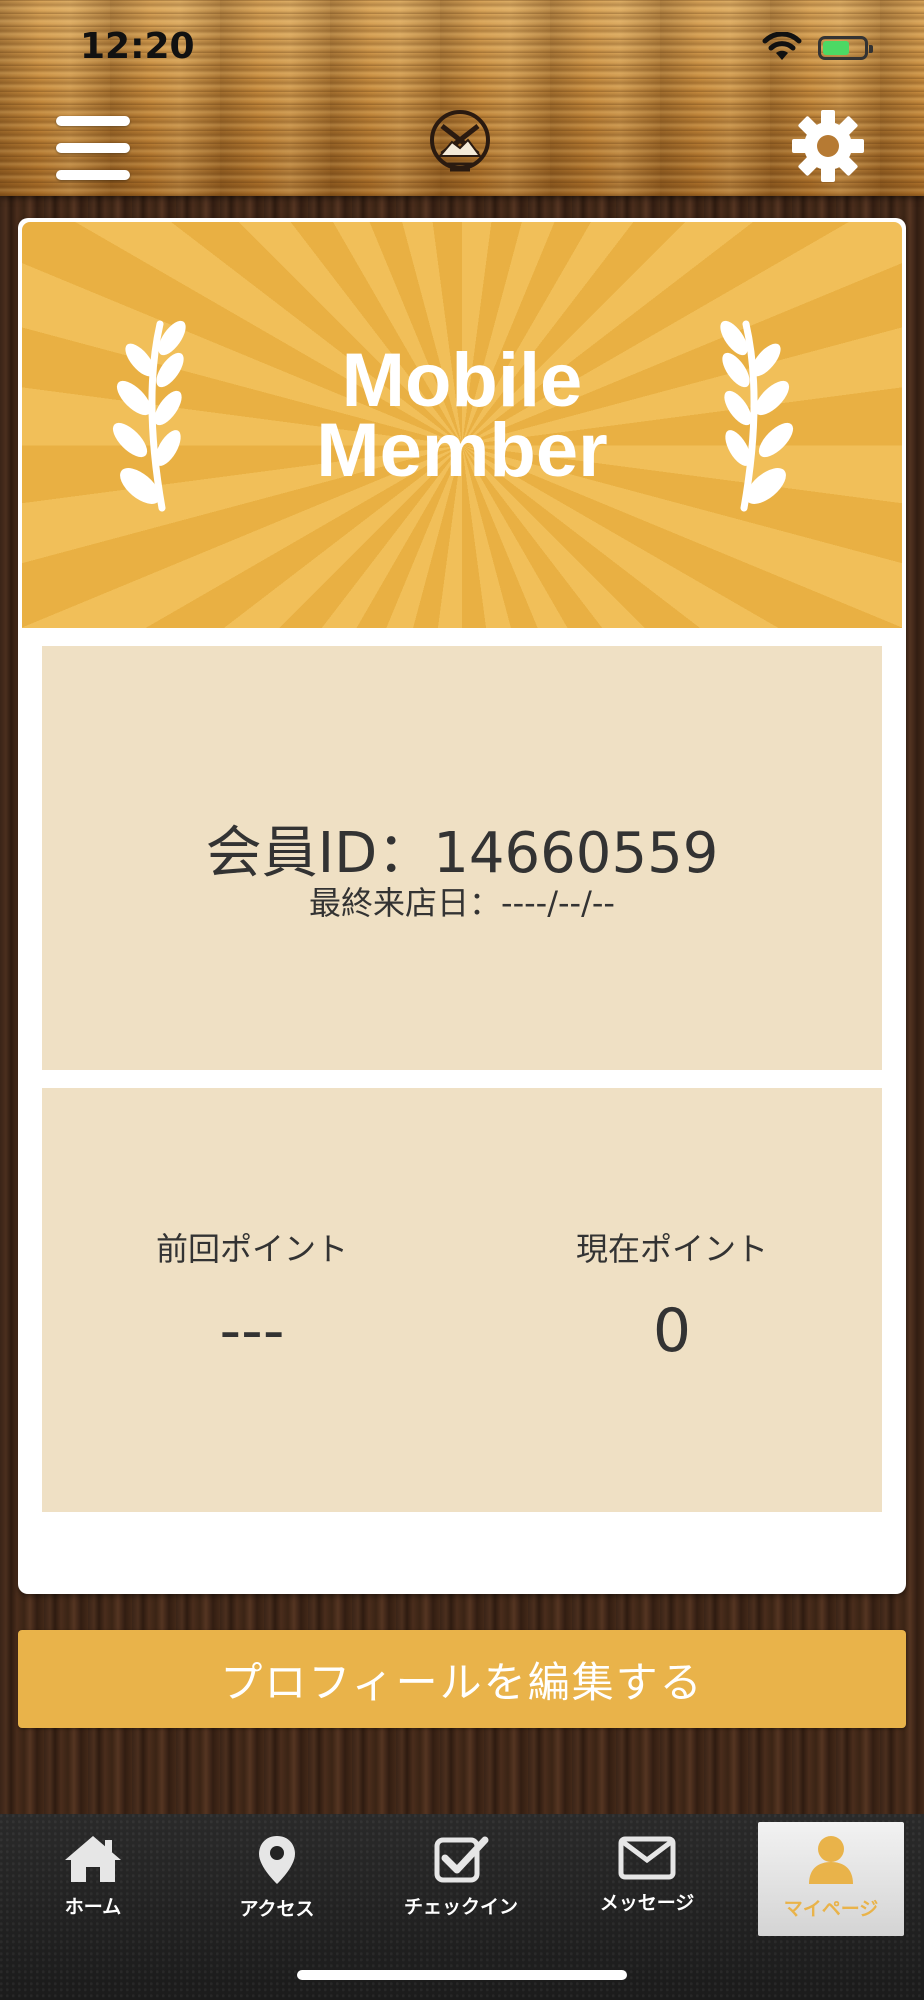 The height and width of the screenshot is (2000, 924). I want to click on tab-access-label: アクセス, so click(277, 1909).